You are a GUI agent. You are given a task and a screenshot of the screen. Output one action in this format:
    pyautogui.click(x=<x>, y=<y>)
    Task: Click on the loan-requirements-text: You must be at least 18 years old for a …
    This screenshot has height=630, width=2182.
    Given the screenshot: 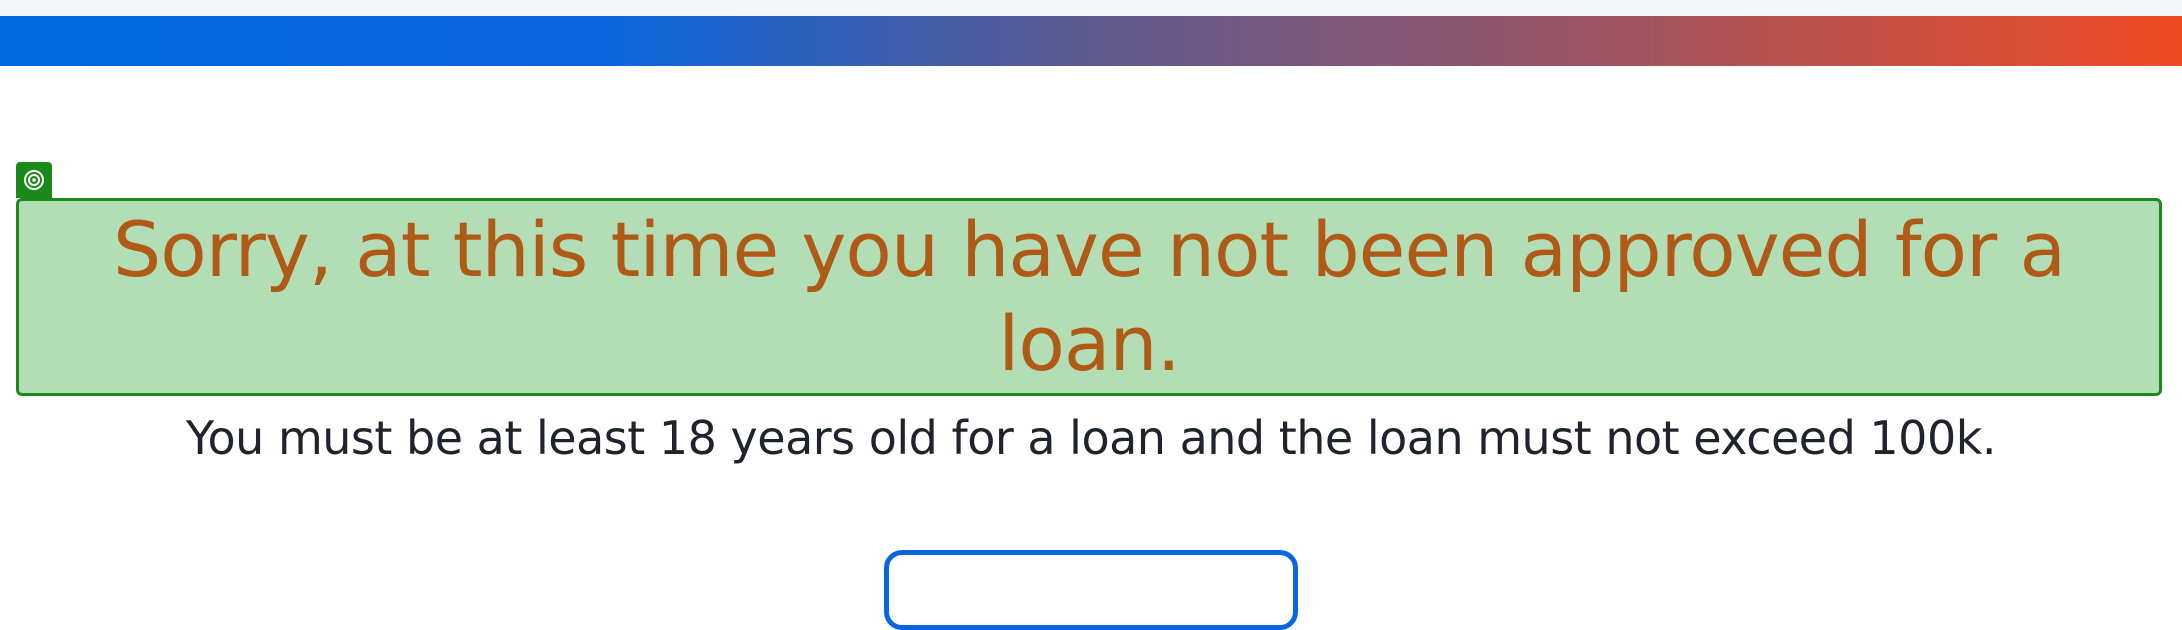 What is the action you would take?
    pyautogui.click(x=1091, y=438)
    